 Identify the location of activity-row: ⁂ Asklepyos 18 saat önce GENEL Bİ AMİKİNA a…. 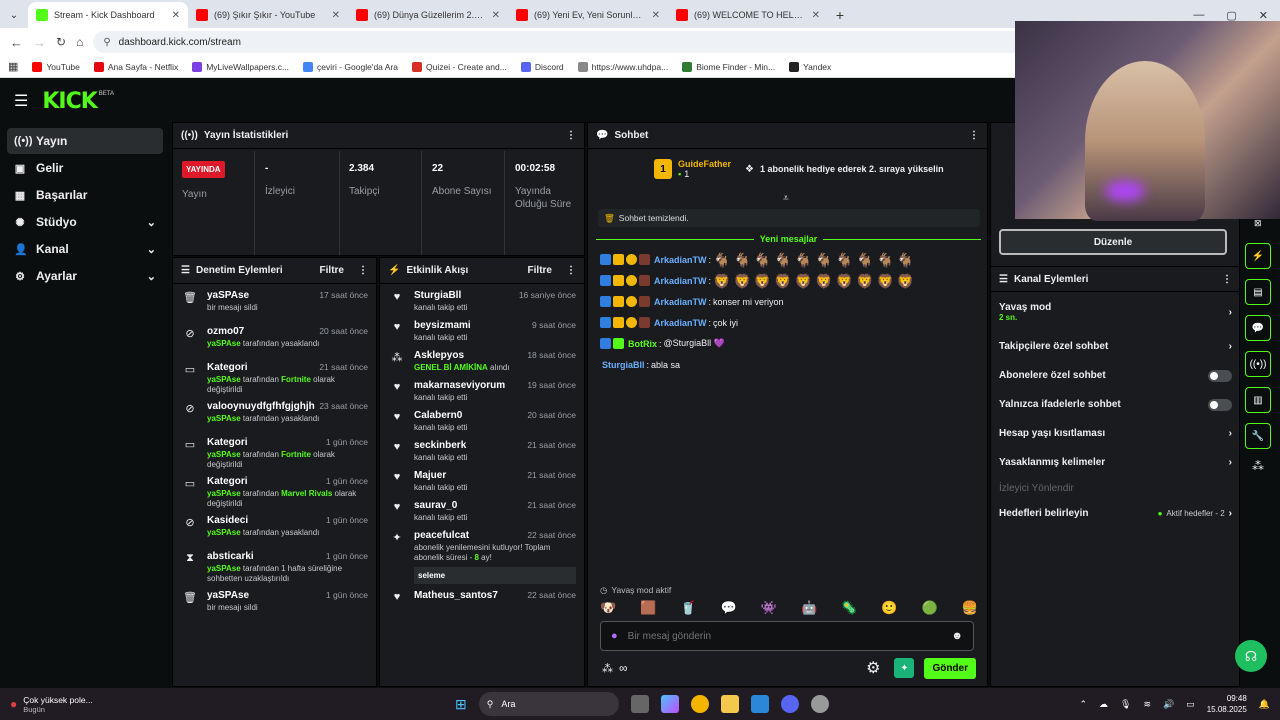
(482, 359).